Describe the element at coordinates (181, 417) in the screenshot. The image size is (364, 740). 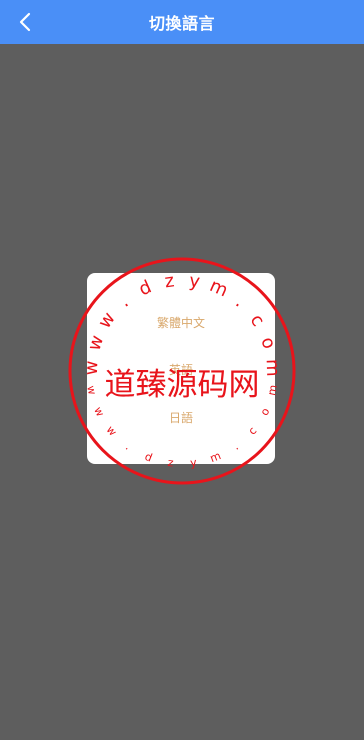
I see `language-option-japanese: 日語` at that location.